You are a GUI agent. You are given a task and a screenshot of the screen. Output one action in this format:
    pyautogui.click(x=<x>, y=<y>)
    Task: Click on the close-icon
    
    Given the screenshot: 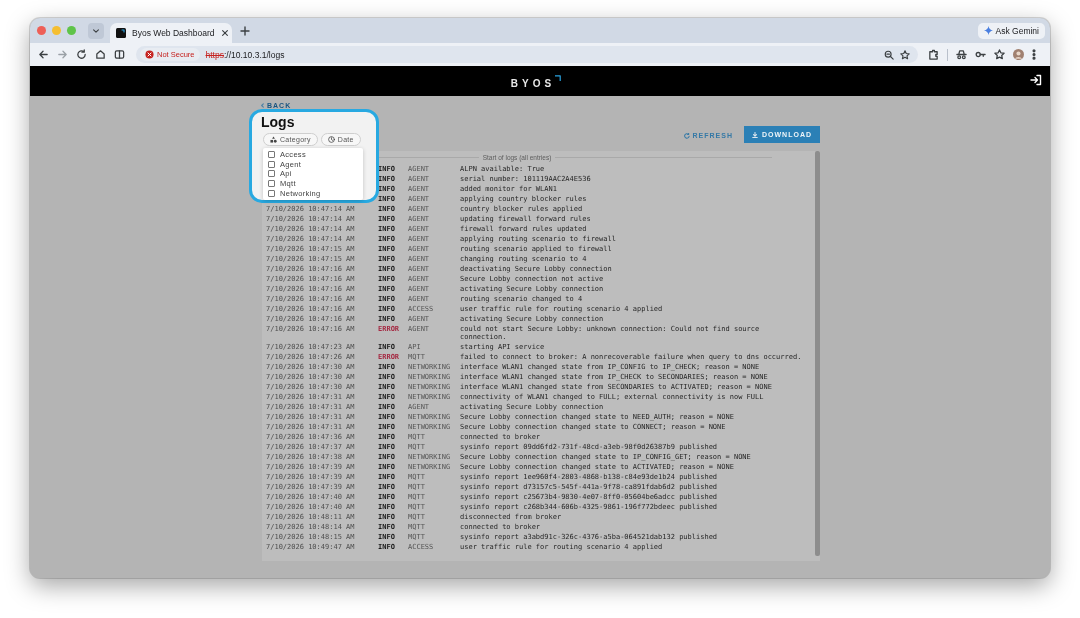 What is the action you would take?
    pyautogui.click(x=224, y=33)
    